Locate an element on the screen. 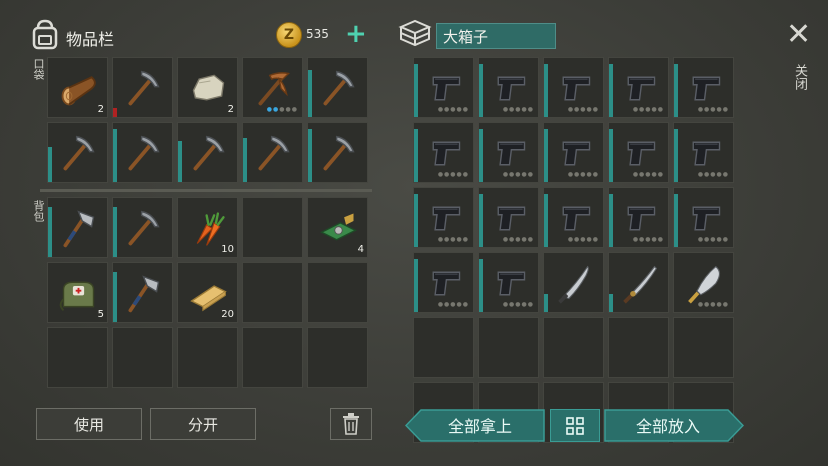 The width and height of the screenshot is (828, 466). stone-icon is located at coordinates (208, 87).